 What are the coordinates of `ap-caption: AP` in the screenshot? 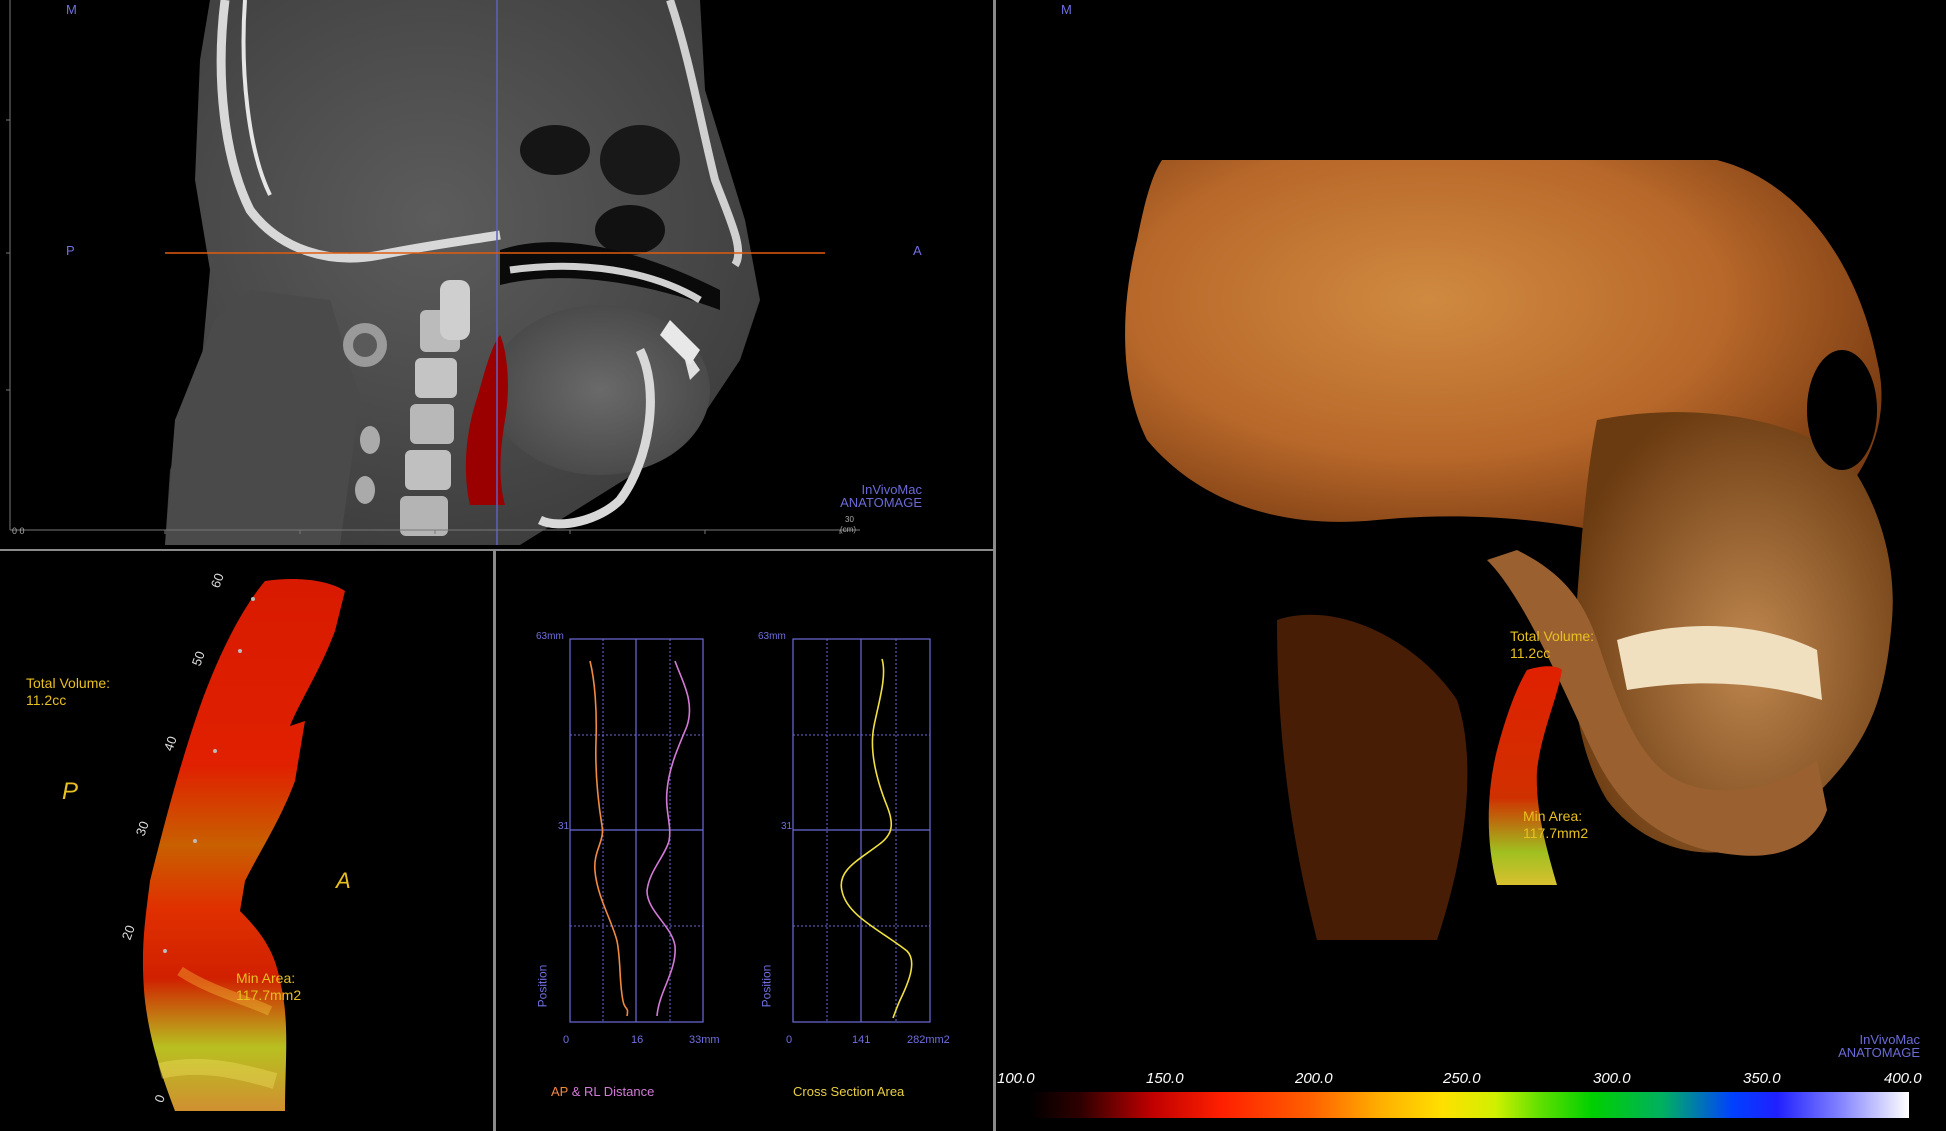 It's located at (560, 1091).